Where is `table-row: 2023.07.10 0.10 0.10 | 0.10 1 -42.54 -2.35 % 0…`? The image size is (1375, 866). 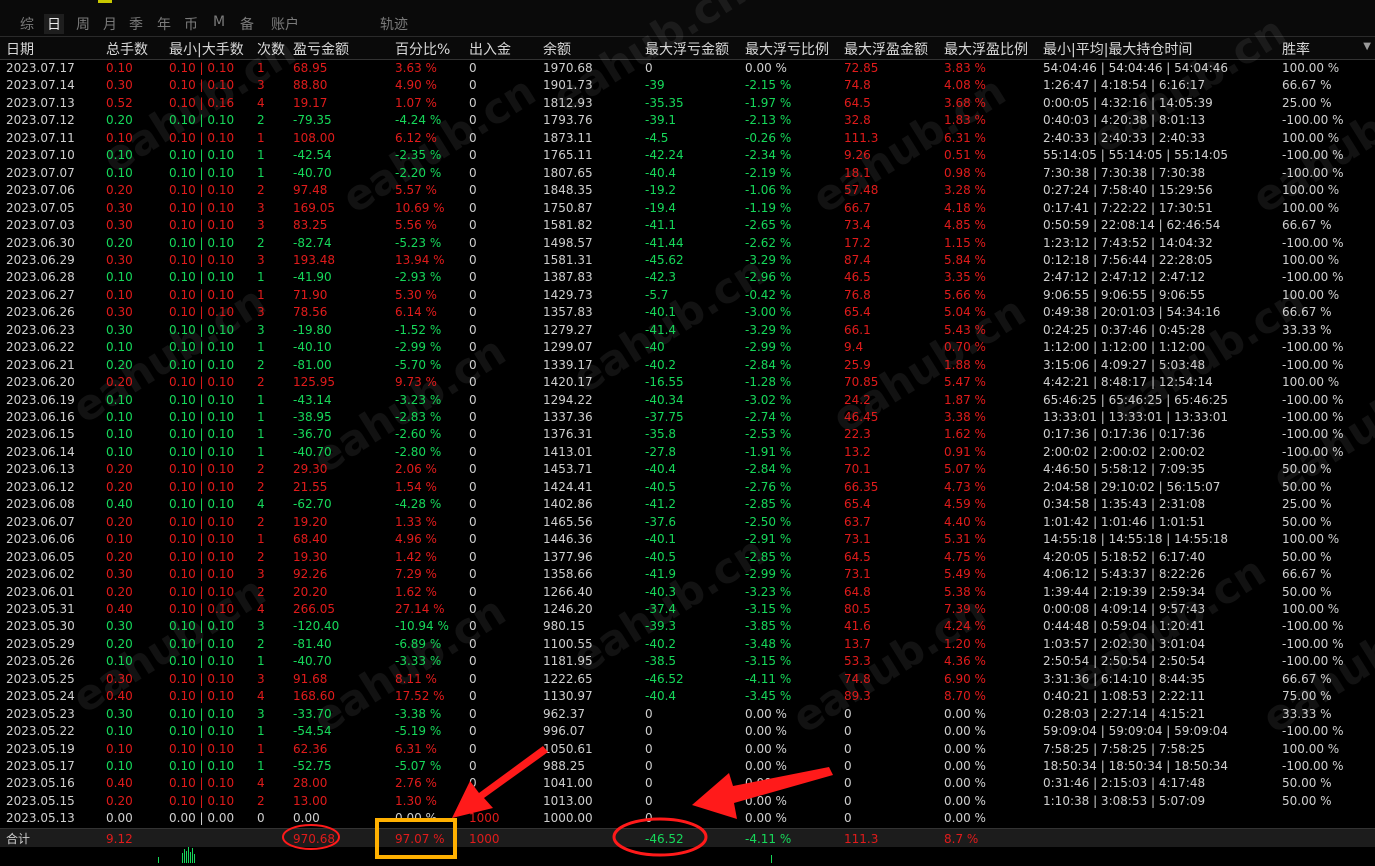
table-row: 2023.07.10 0.10 0.10 | 0.10 1 -42.54 -2.35 % 0… is located at coordinates (687, 154).